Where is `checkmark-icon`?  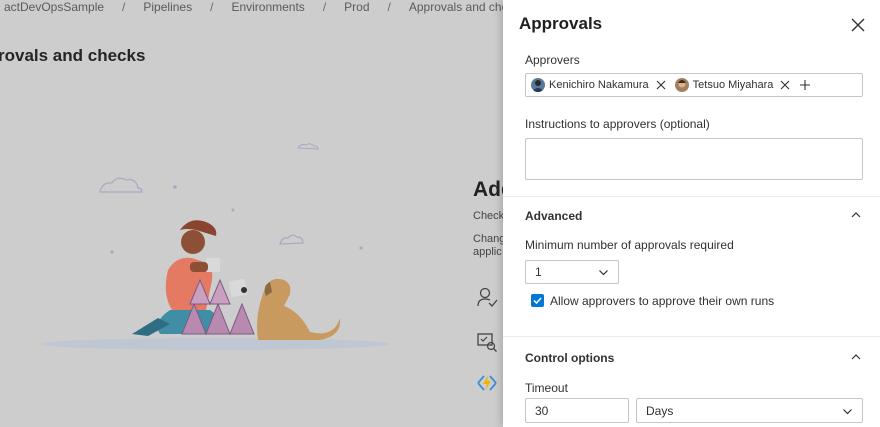
checkmark-icon is located at coordinates (537, 301).